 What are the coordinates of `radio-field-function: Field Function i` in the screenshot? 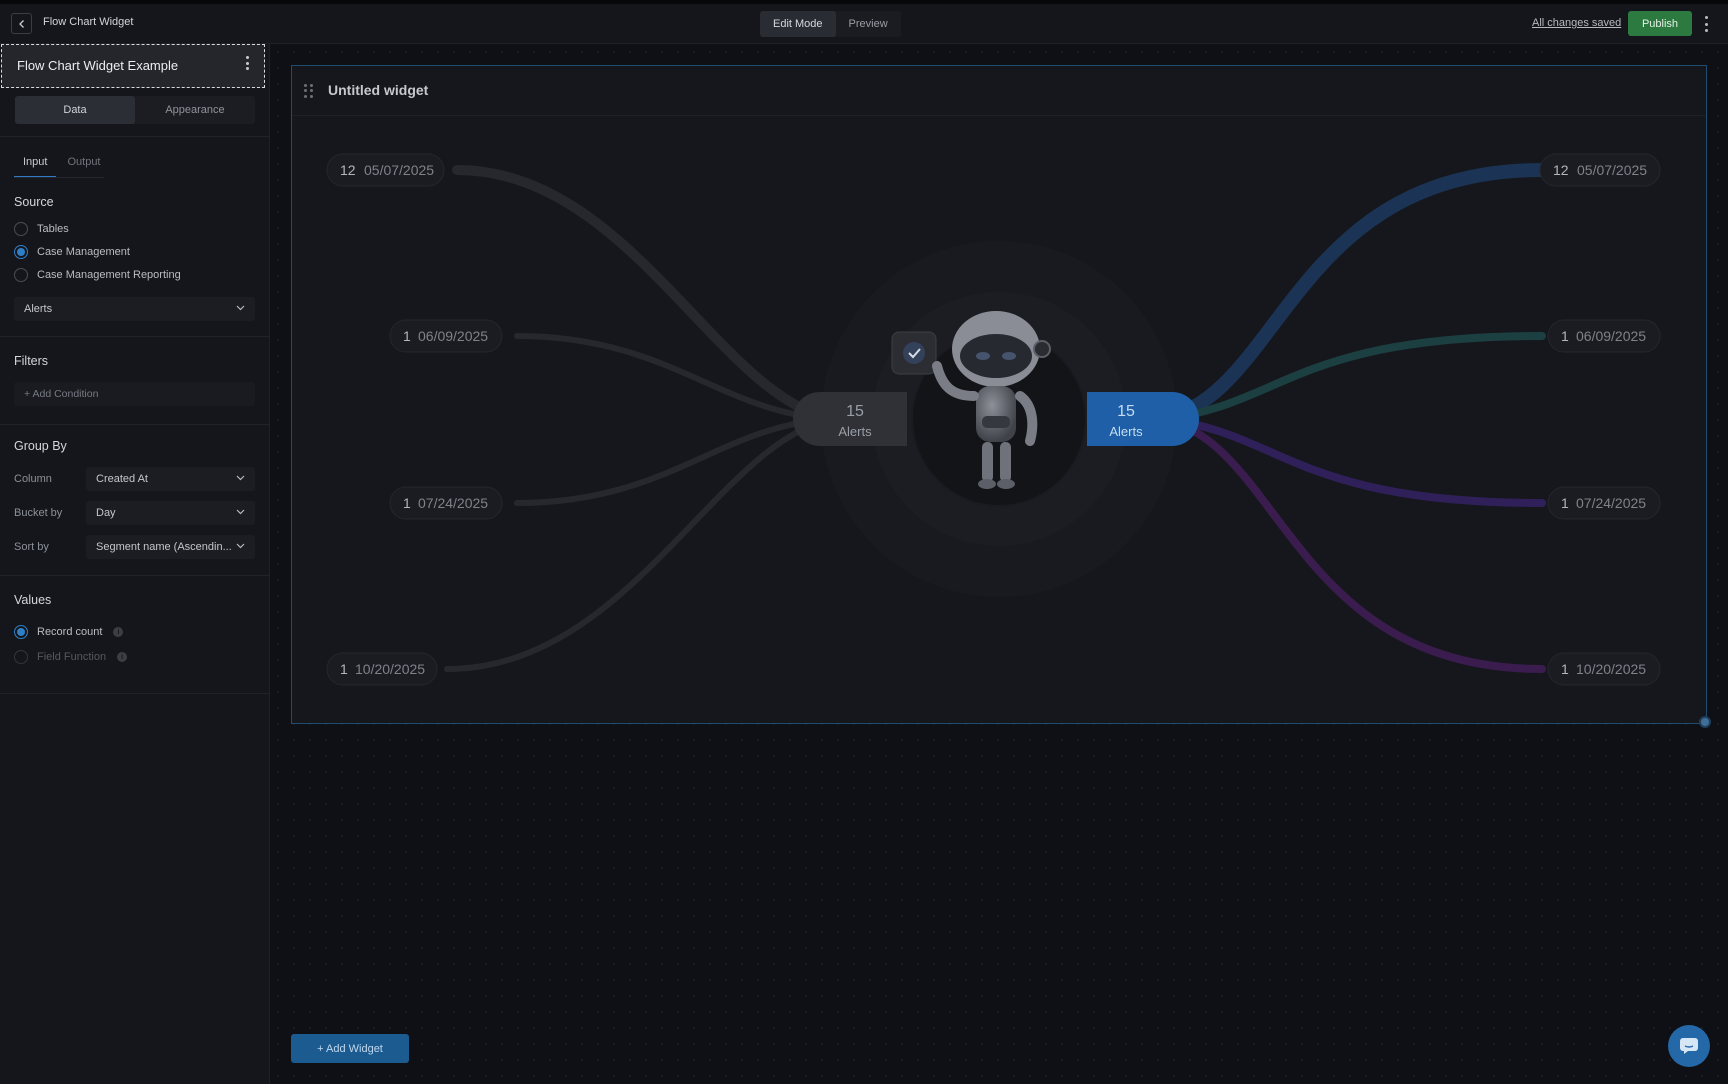 It's located at (71, 657).